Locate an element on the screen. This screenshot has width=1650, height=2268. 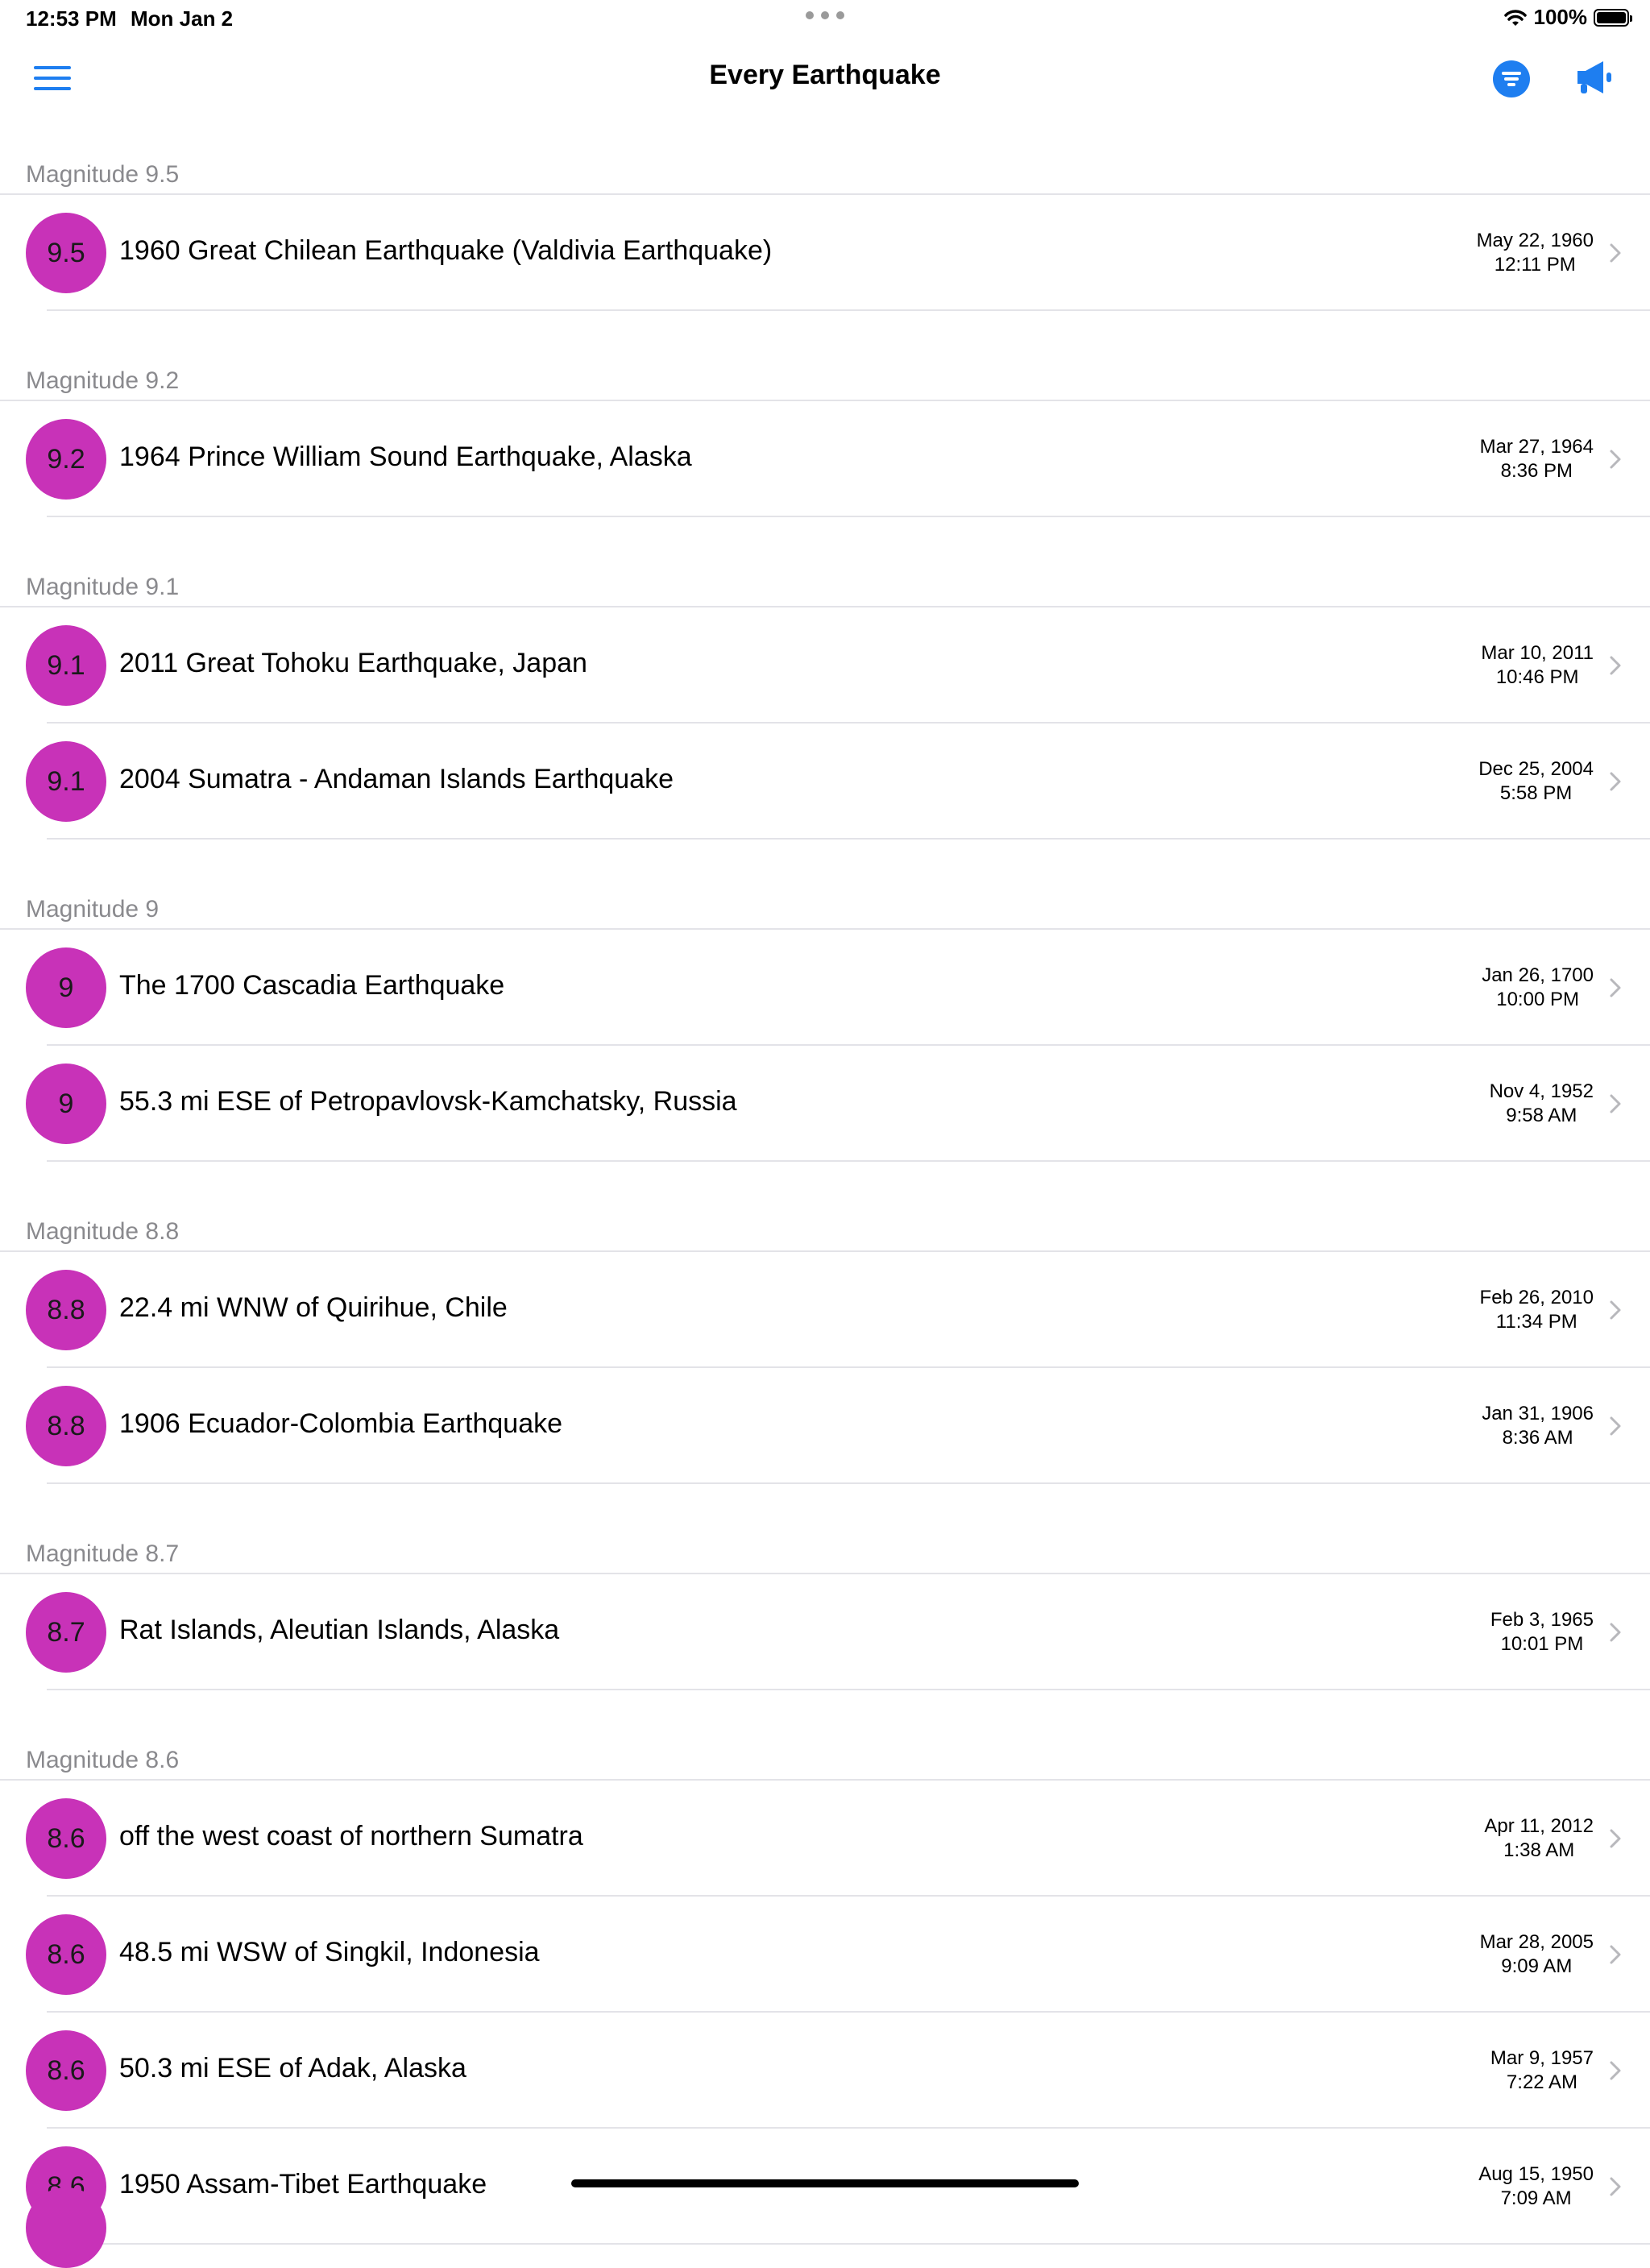
wifi-icon is located at coordinates (1515, 17).